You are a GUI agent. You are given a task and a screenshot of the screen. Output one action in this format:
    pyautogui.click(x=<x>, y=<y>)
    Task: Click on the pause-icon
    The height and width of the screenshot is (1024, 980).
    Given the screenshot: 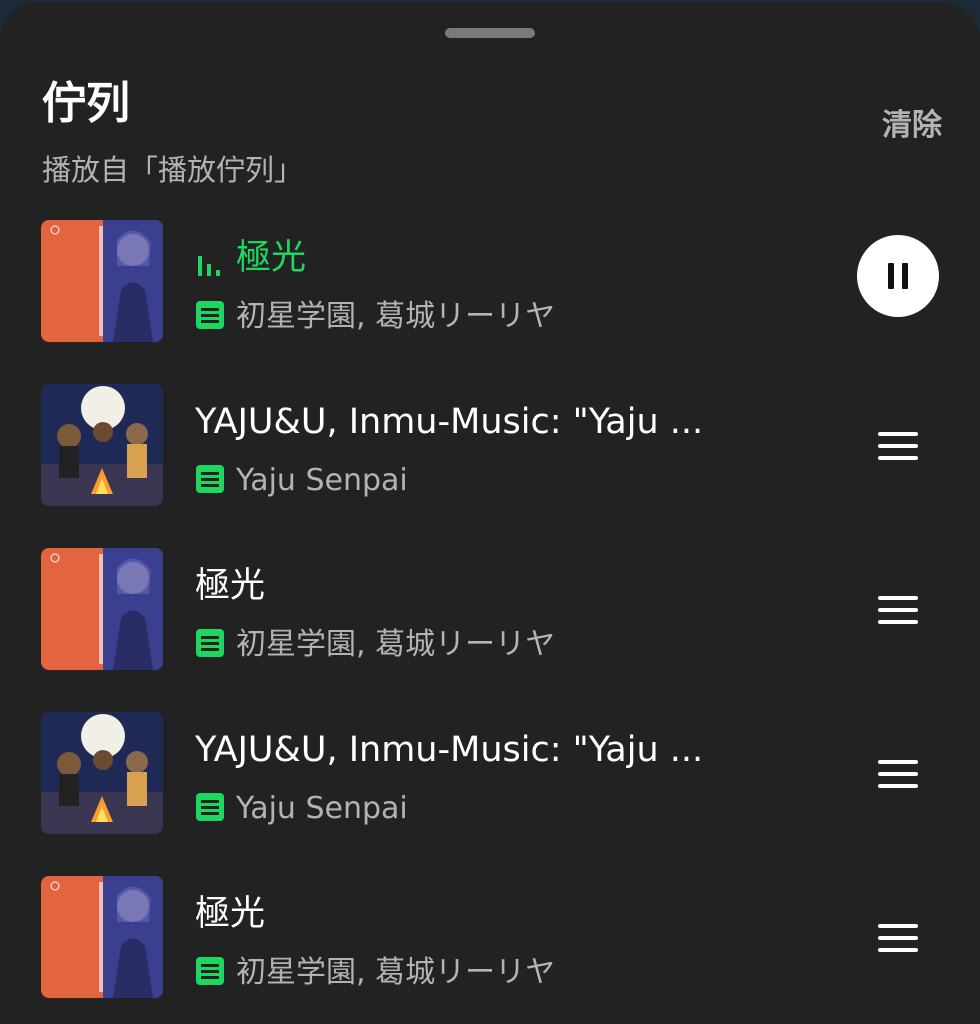 What is the action you would take?
    pyautogui.click(x=891, y=276)
    